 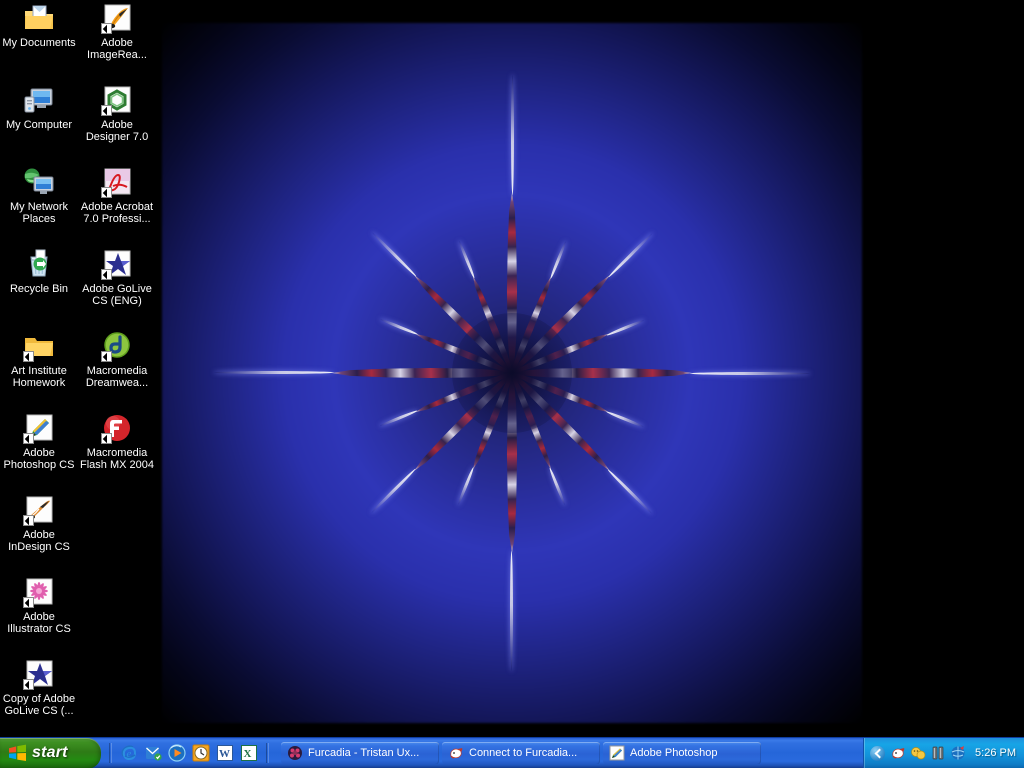 What do you see at coordinates (117, 428) in the screenshot?
I see `macromedia-flash-icon` at bounding box center [117, 428].